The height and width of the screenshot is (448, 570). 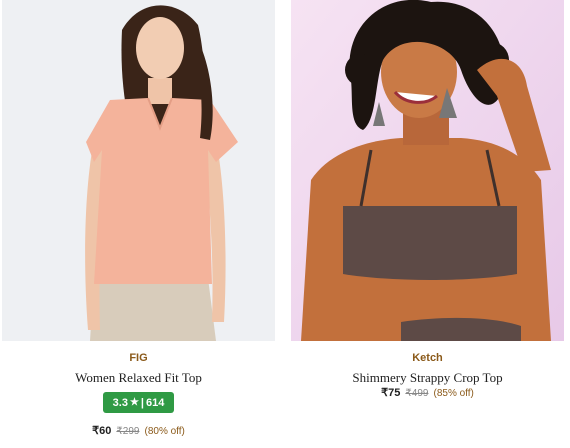 I want to click on selling-price: ₹75, so click(x=391, y=393).